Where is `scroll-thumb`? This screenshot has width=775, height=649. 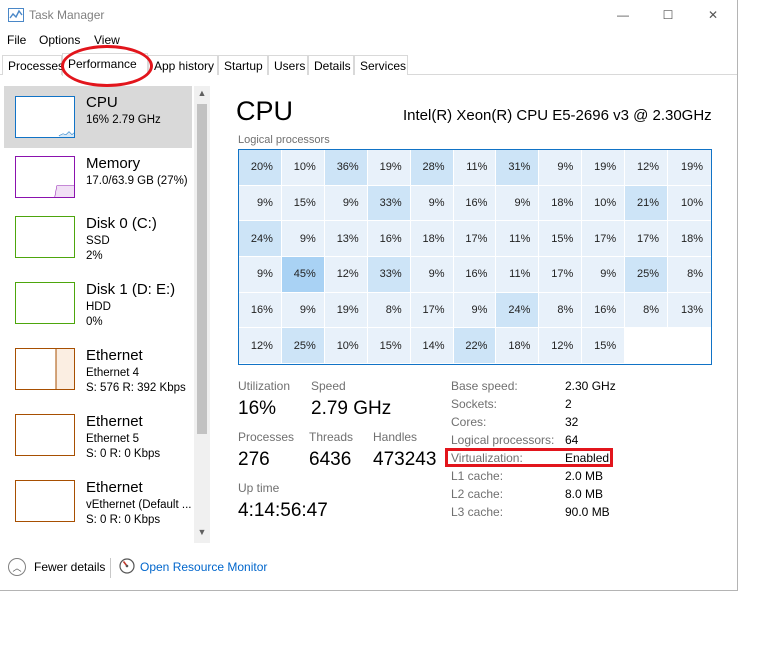 scroll-thumb is located at coordinates (202, 269).